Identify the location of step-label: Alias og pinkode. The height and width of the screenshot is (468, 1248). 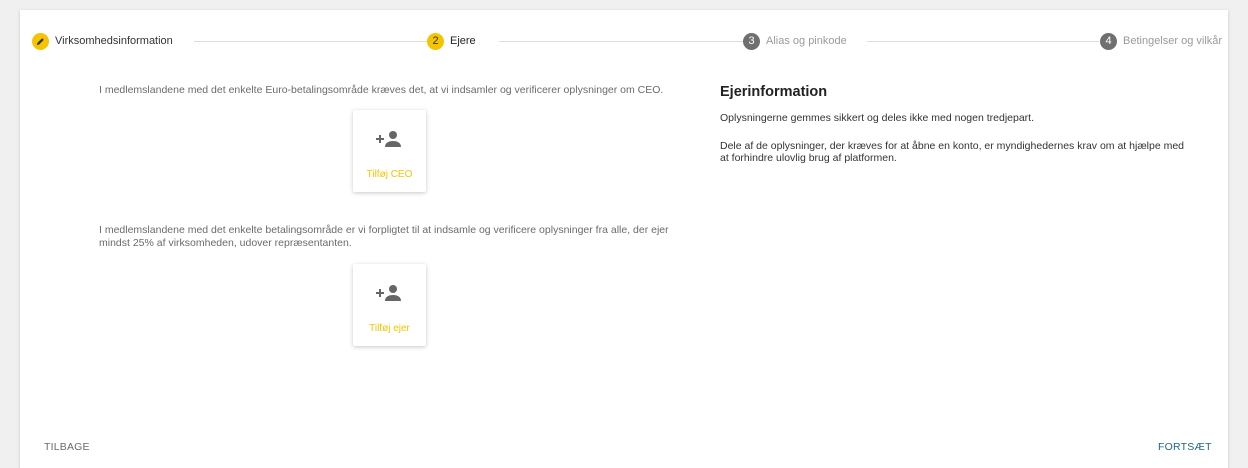
(806, 41).